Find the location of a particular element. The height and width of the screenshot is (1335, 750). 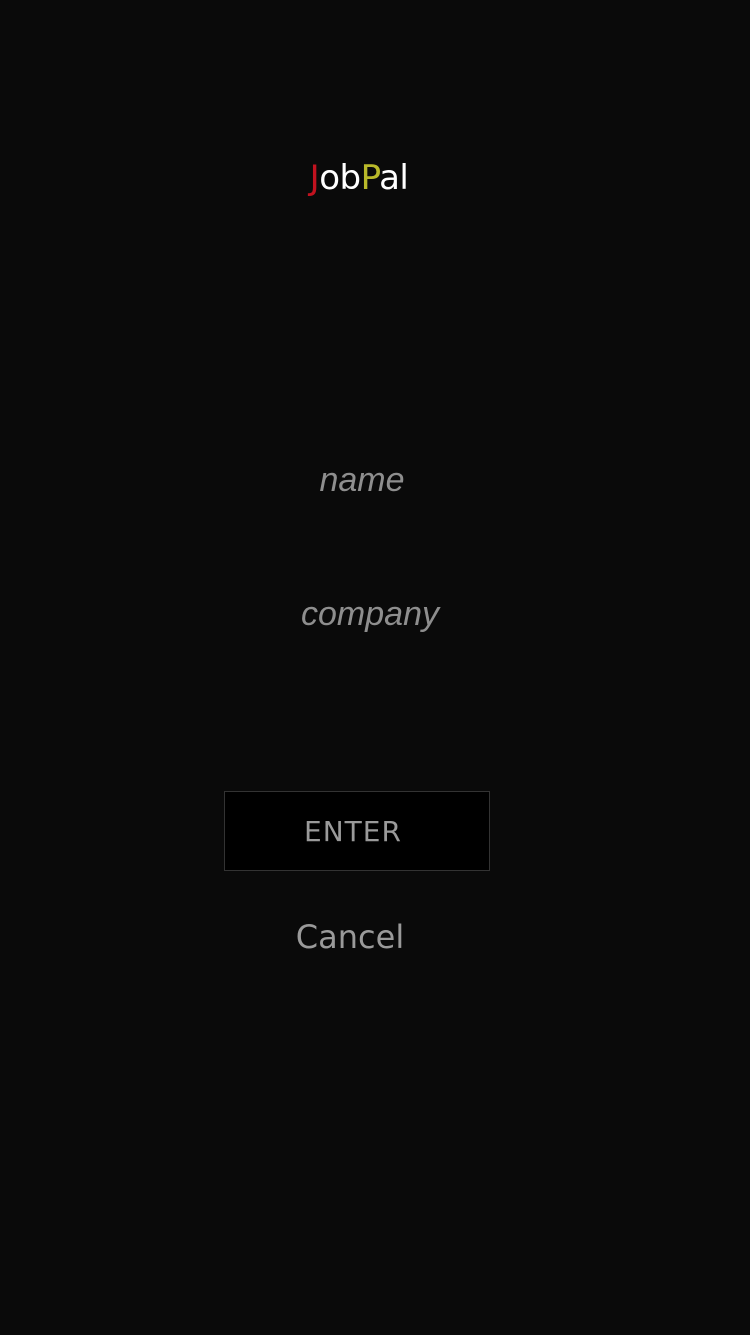

logo-letters-ob: ob is located at coordinates (340, 178).